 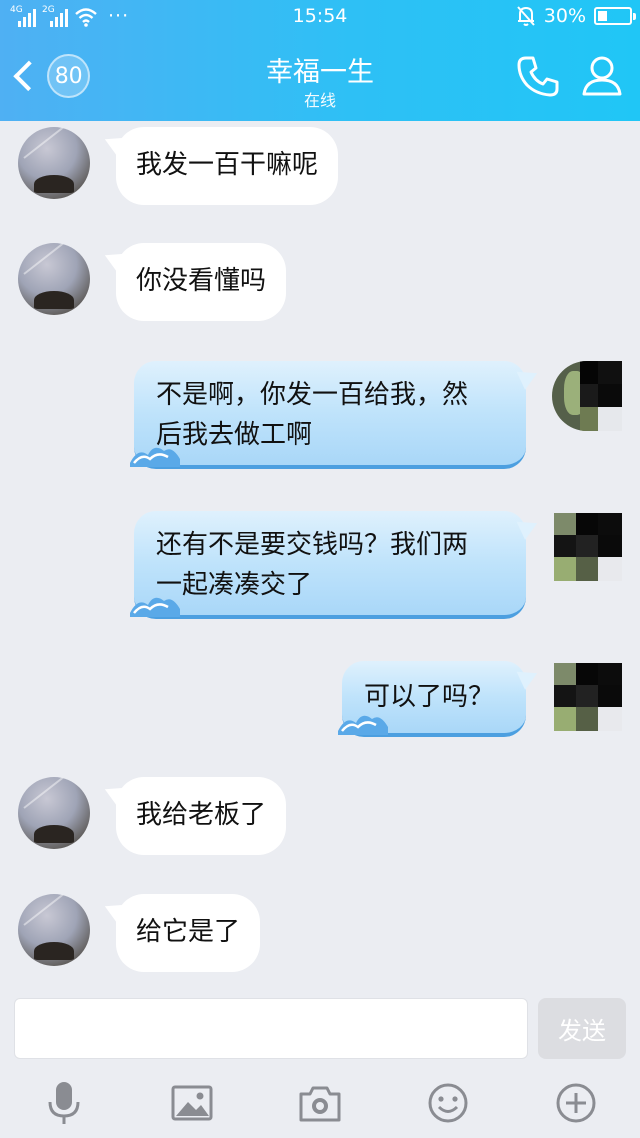 I want to click on message-composer: 发送, so click(x=320, y=1031).